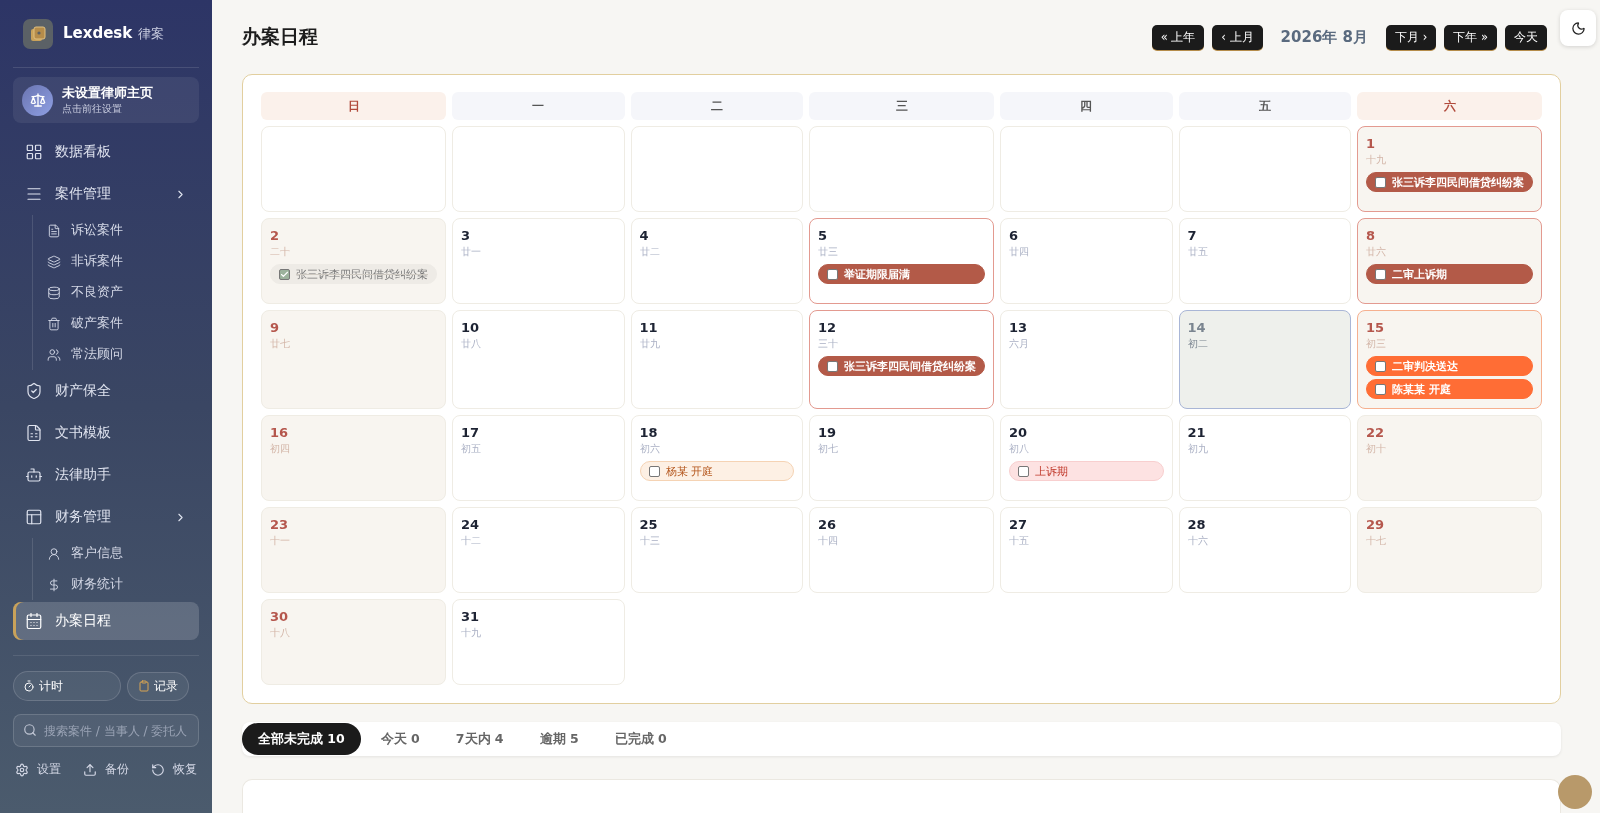  I want to click on day-number: 8, so click(1371, 235).